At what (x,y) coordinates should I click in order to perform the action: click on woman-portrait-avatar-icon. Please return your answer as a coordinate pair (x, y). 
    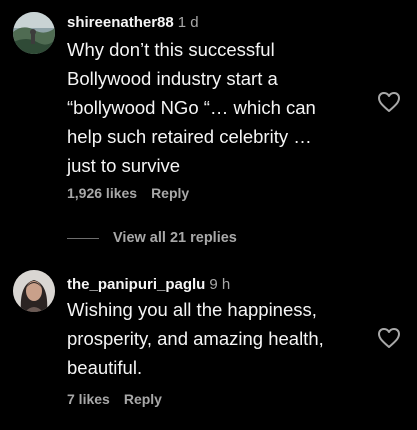
    Looking at the image, I should click on (34, 291).